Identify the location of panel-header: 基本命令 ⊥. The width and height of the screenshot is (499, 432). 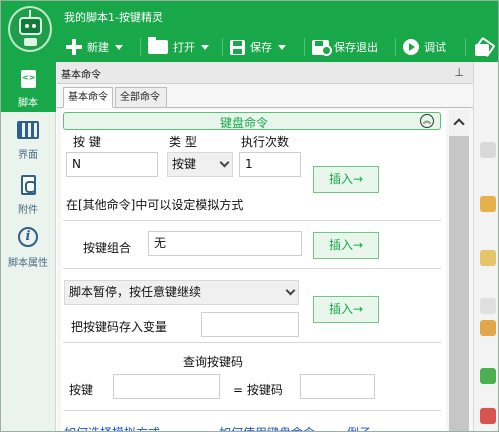
(265, 73).